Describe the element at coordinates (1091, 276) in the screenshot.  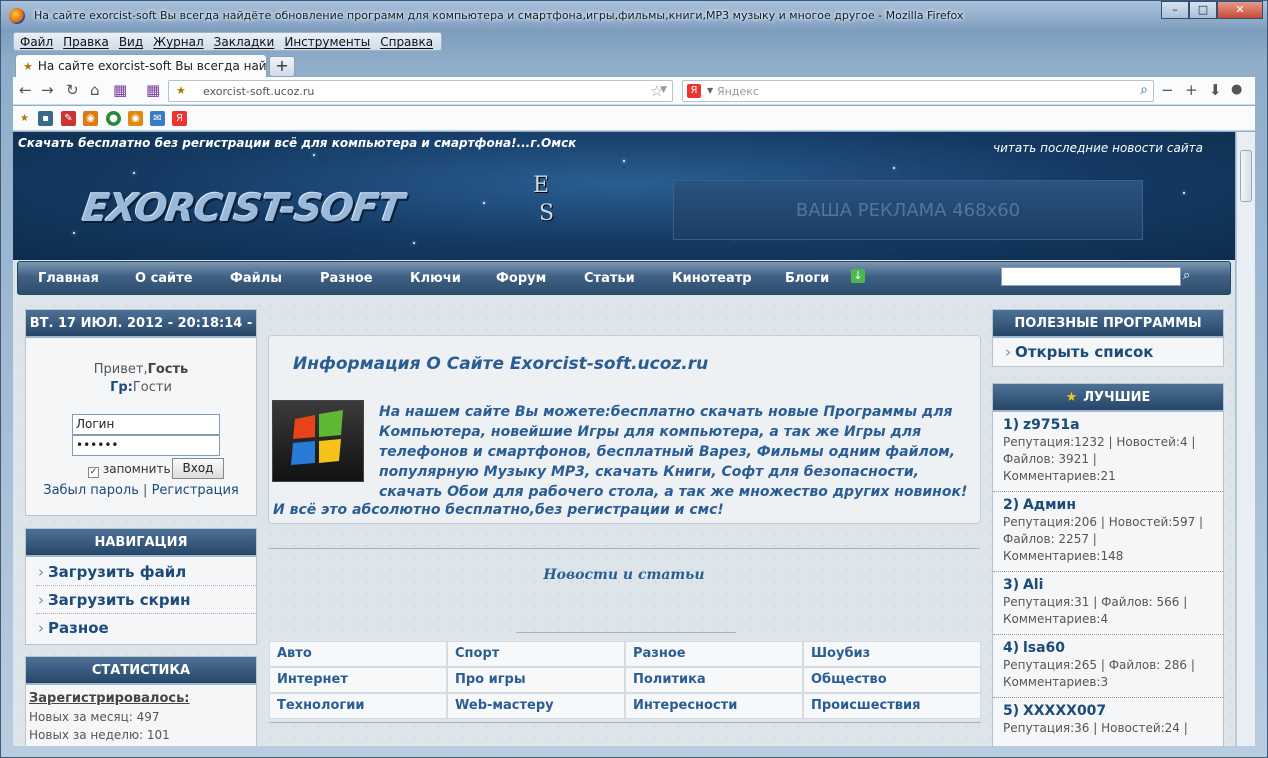
I see `site-search-input` at that location.